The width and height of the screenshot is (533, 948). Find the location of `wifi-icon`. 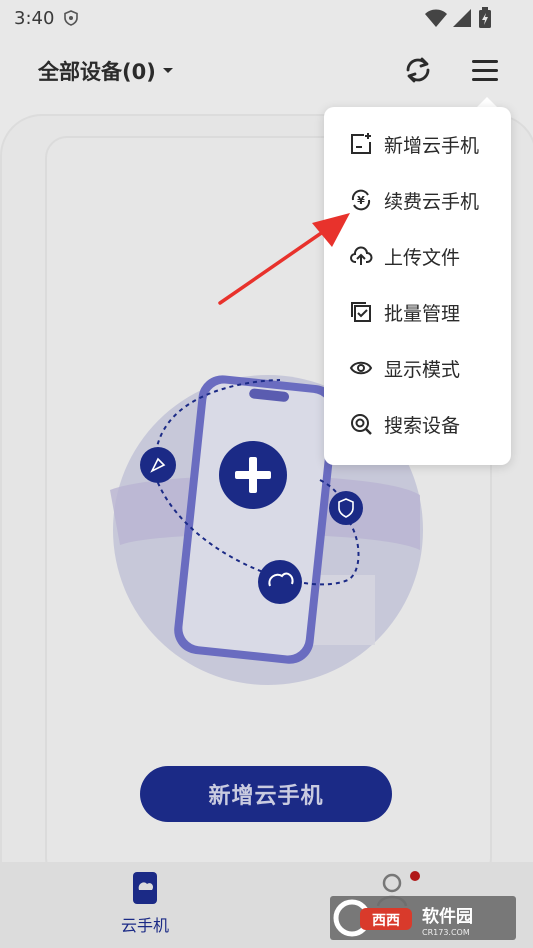

wifi-icon is located at coordinates (436, 18).